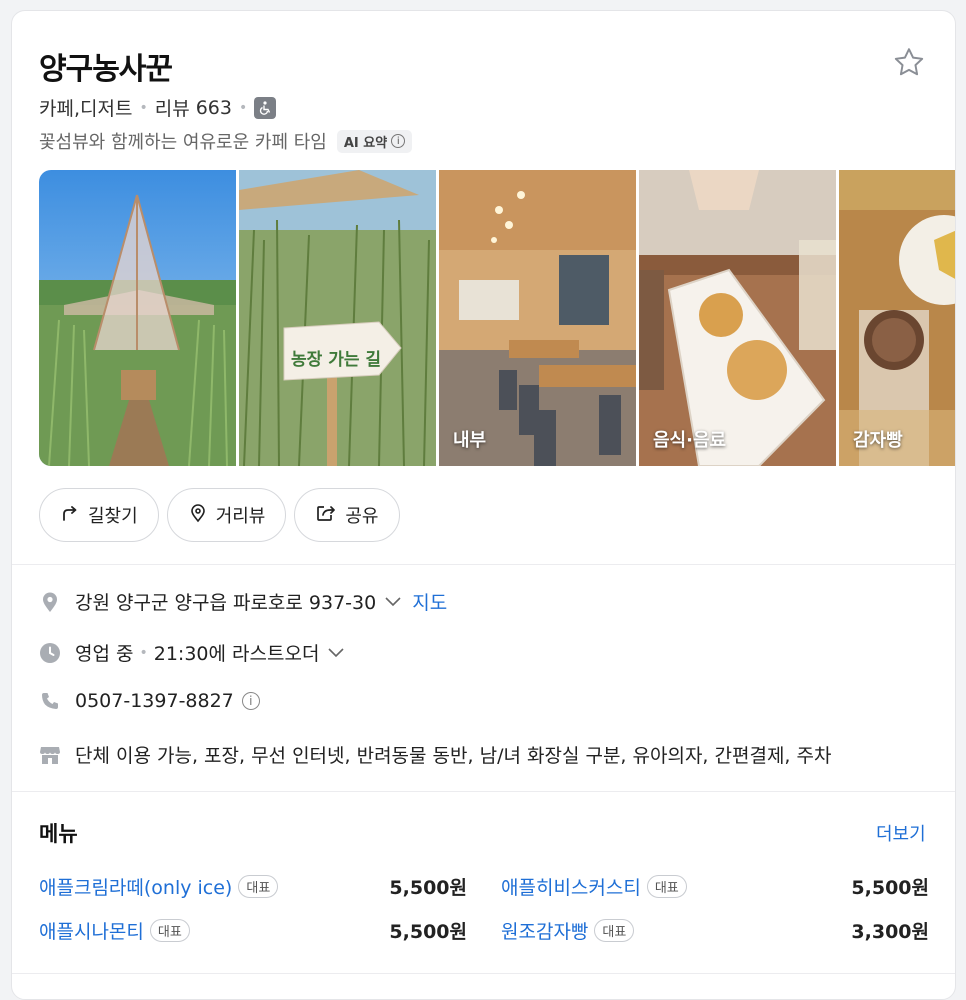 This screenshot has width=966, height=1000. What do you see at coordinates (537, 318) in the screenshot?
I see `photo-interior: 내부` at bounding box center [537, 318].